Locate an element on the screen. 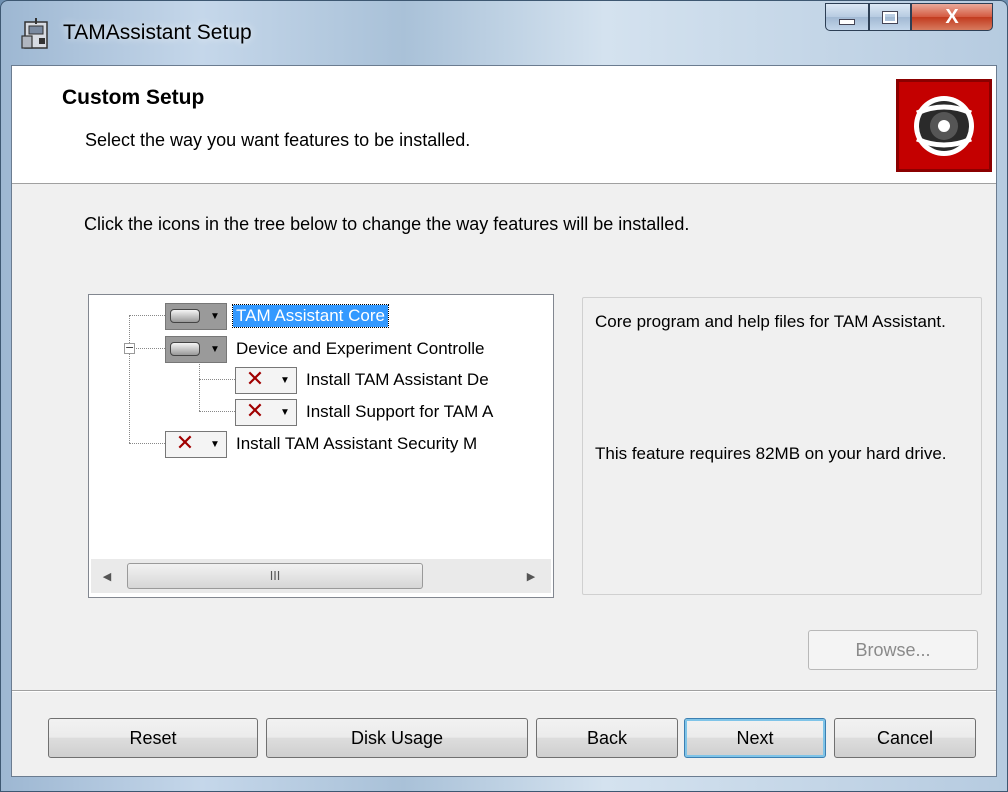 This screenshot has width=1008, height=792. disc-graphic is located at coordinates (944, 125).